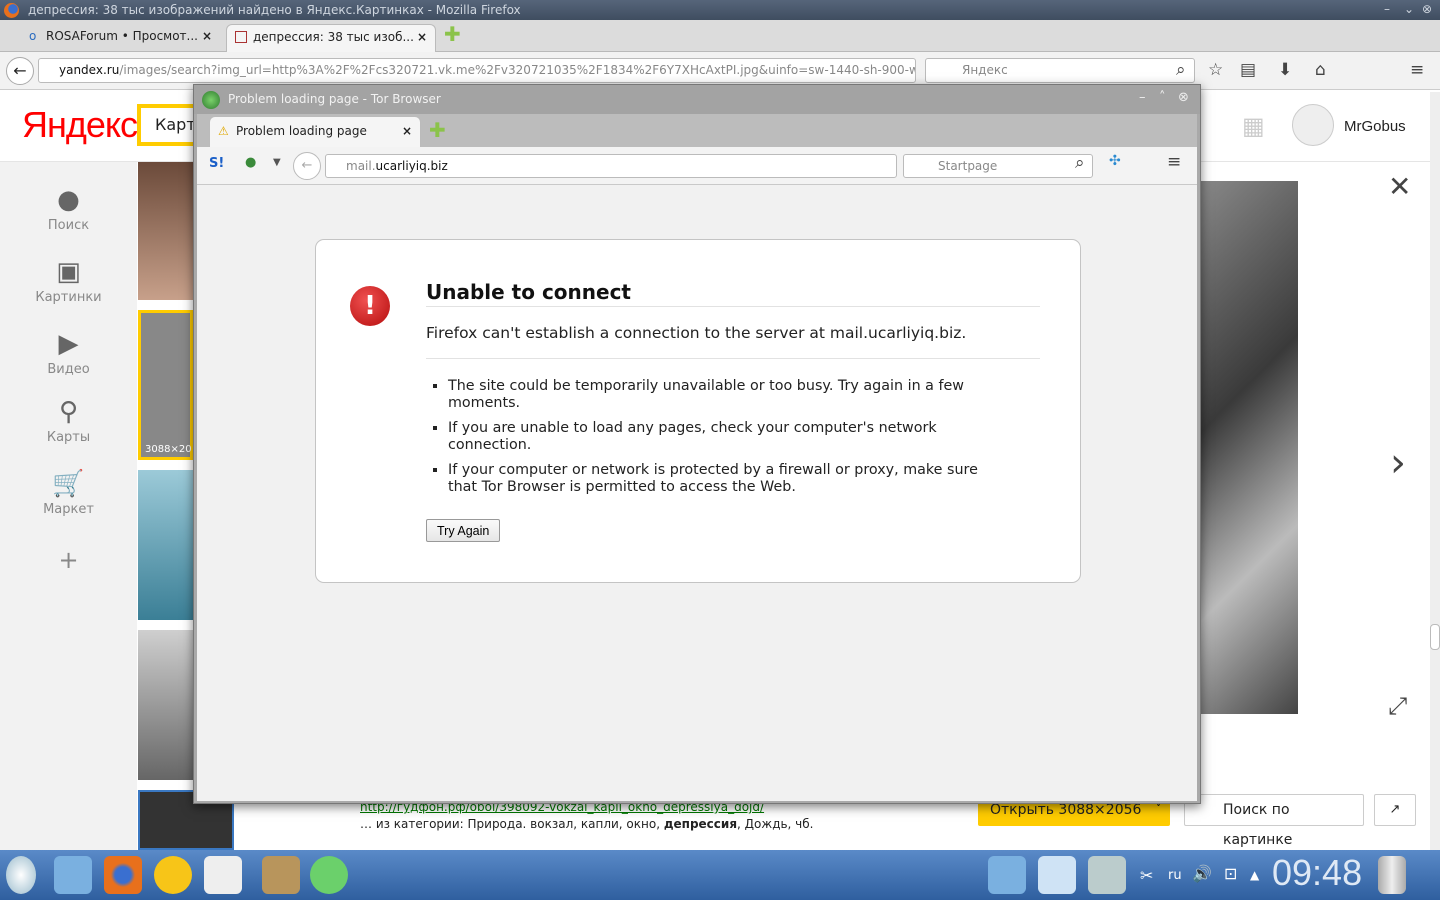 The image size is (1440, 900). I want to click on tab-yandex-images: депрессия: 38 тыс изоб... ×, so click(331, 38).